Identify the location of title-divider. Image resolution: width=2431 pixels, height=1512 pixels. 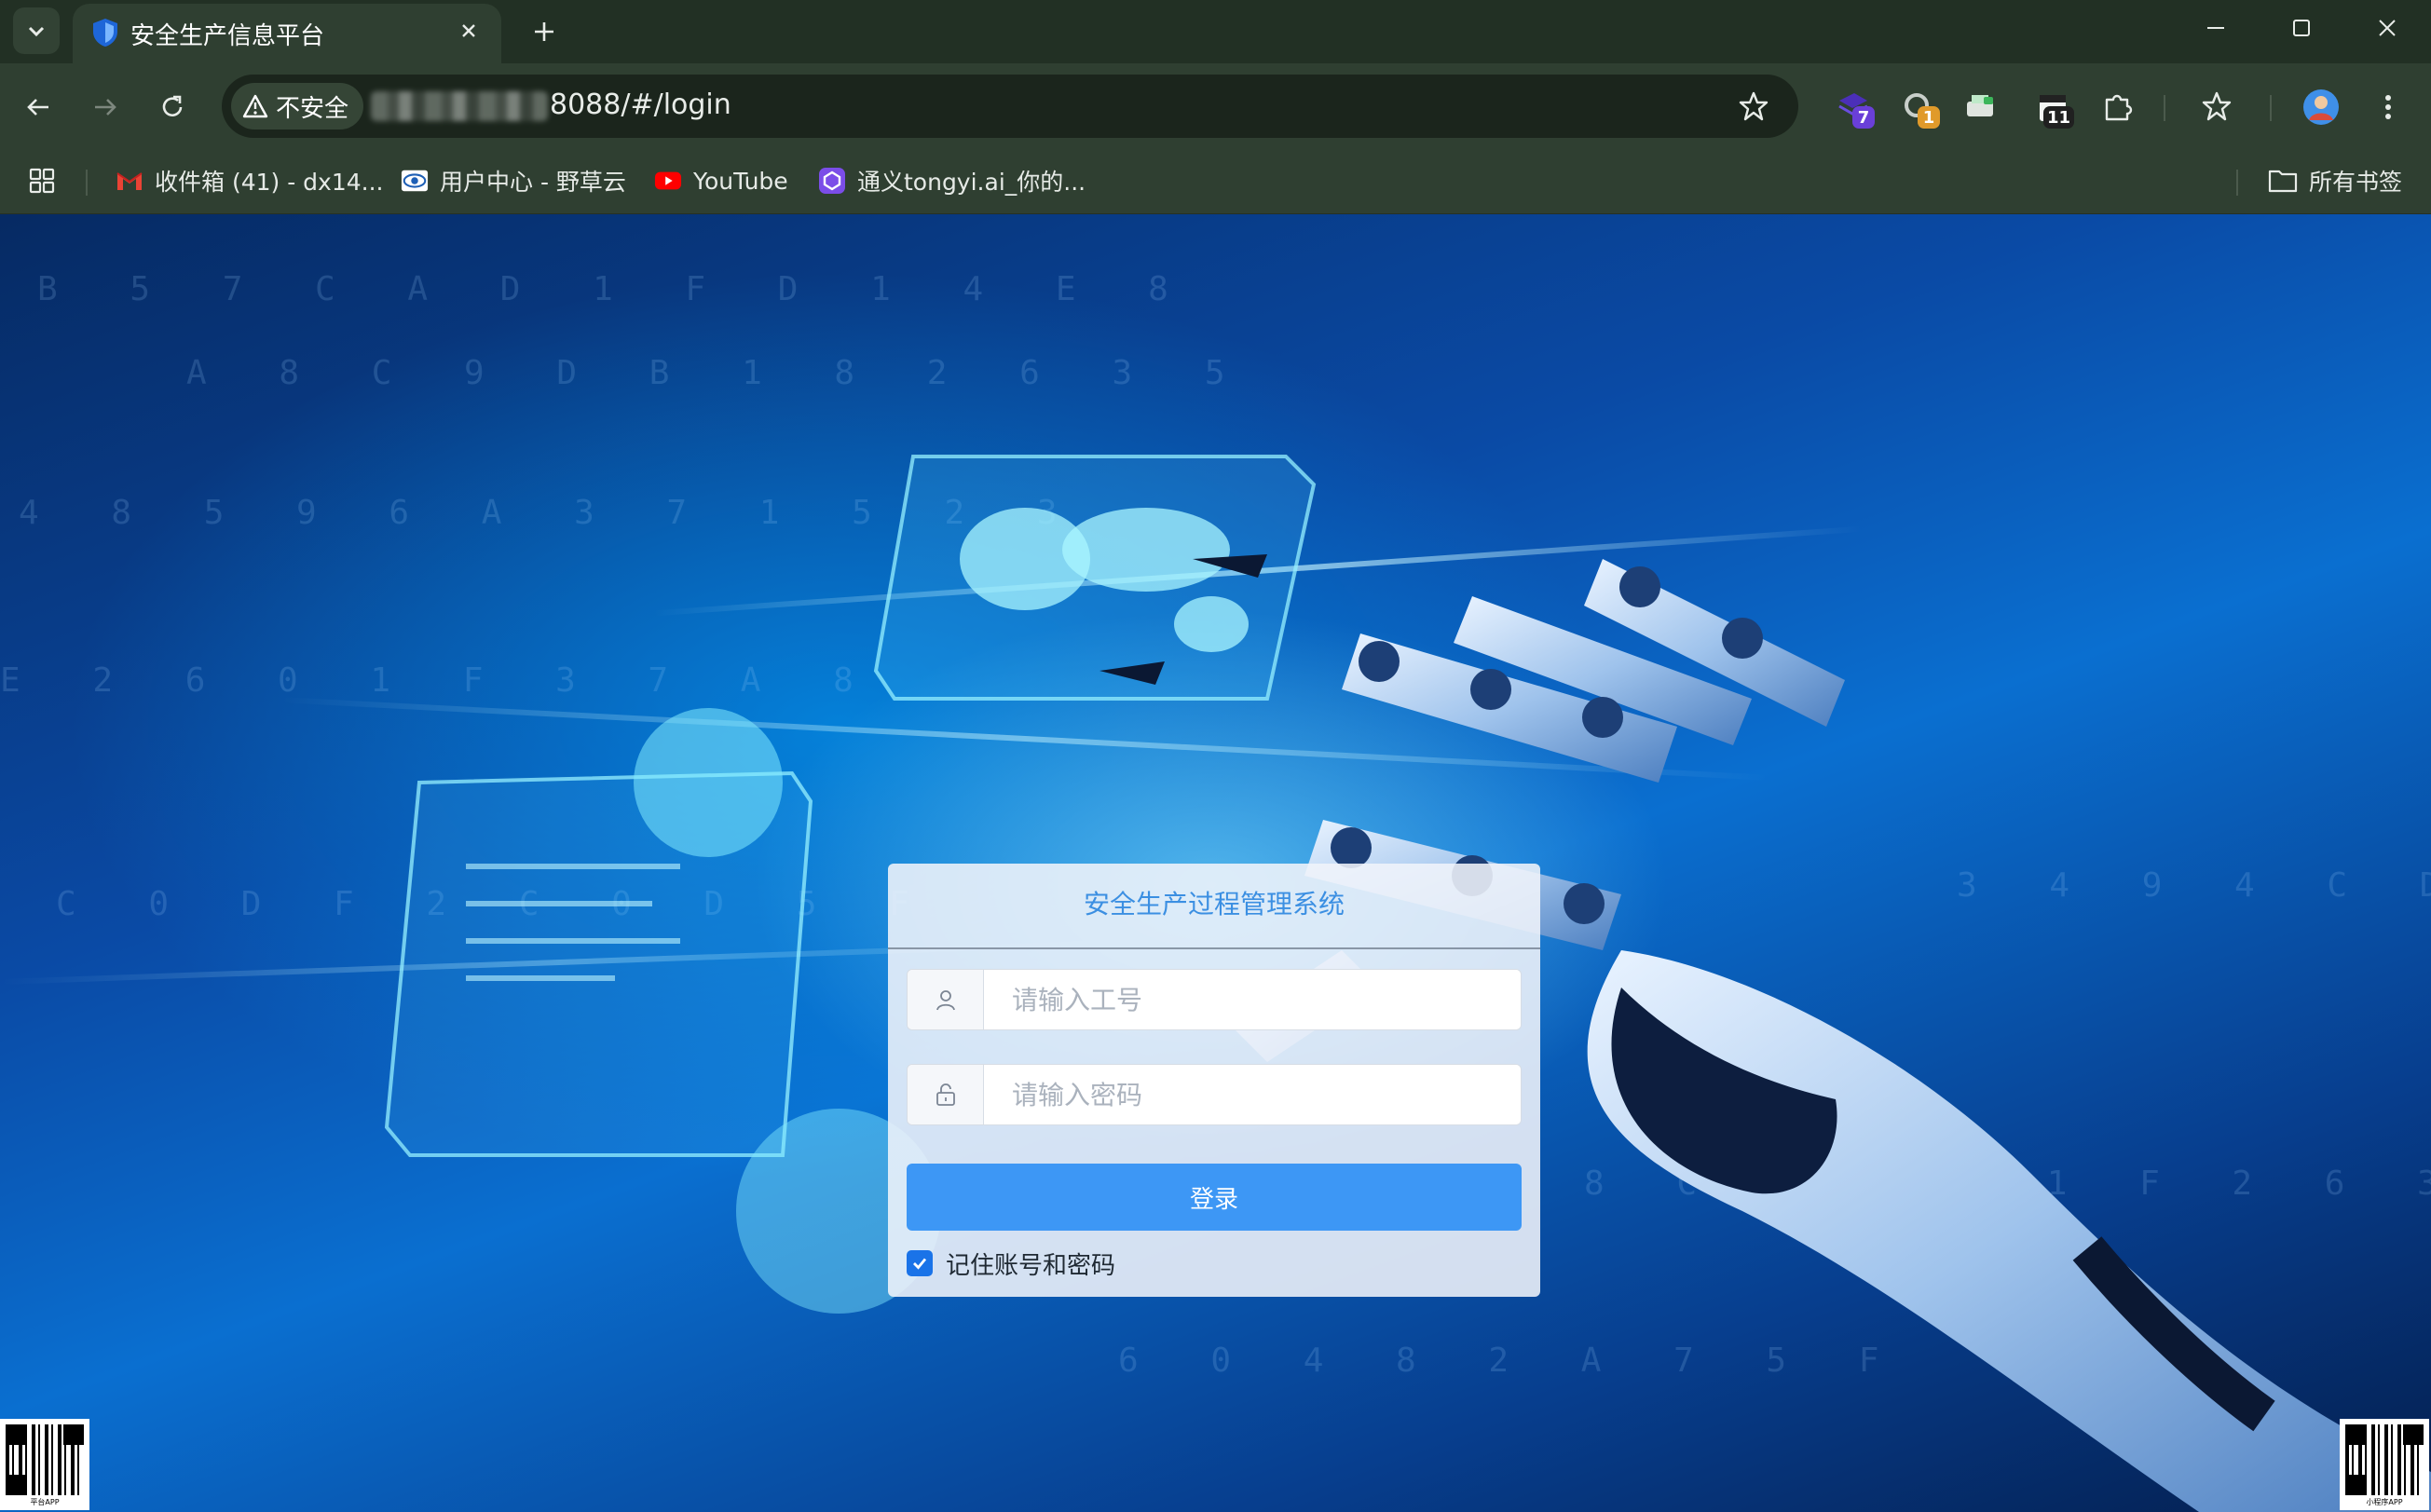
(1214, 948).